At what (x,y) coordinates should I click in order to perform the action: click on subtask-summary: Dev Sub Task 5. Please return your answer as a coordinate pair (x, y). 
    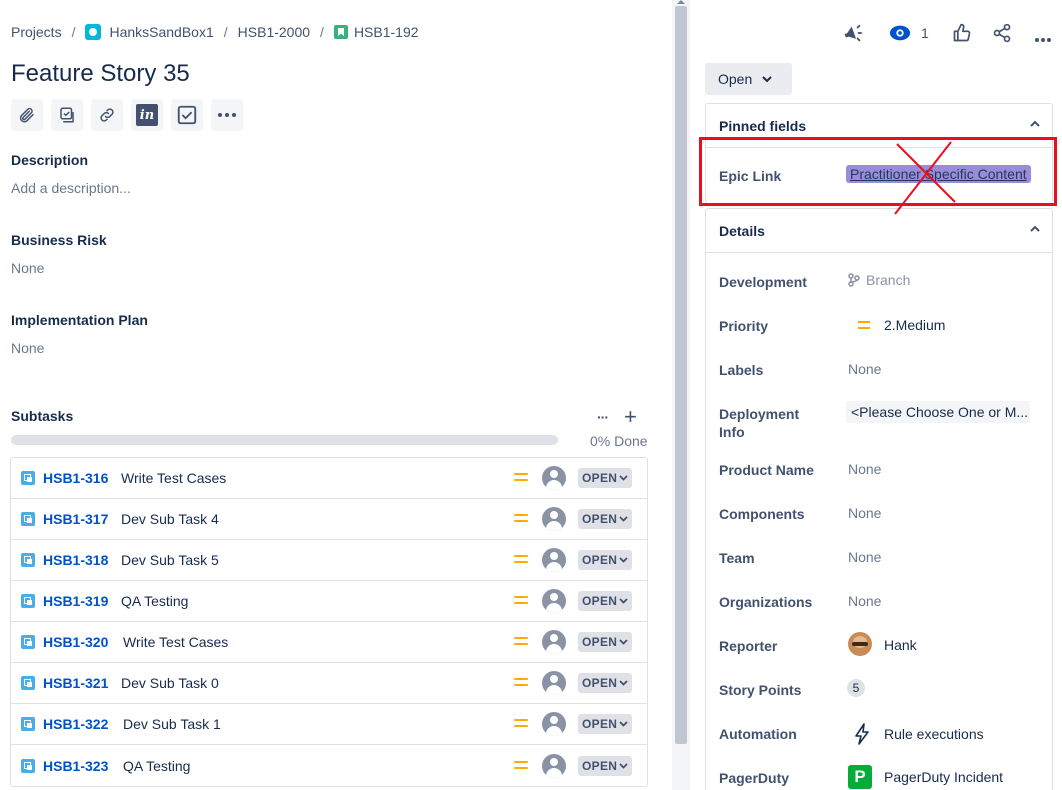
    Looking at the image, I should click on (170, 560).